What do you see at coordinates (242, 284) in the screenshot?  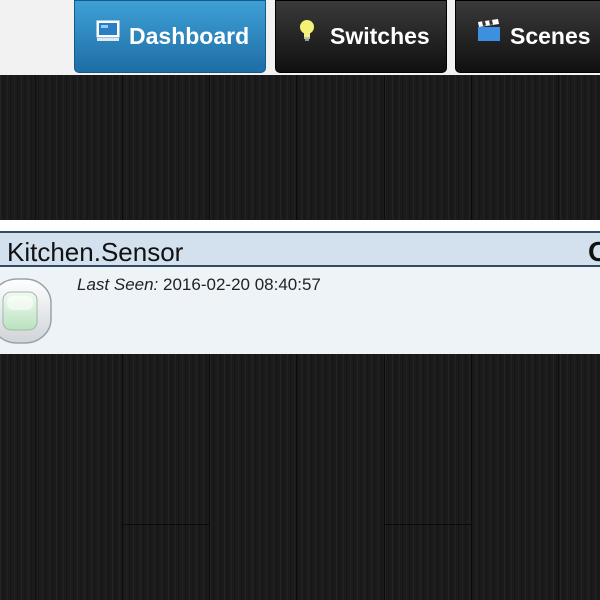 I see `last-seen-value: 2016-02-20 08:40:57` at bounding box center [242, 284].